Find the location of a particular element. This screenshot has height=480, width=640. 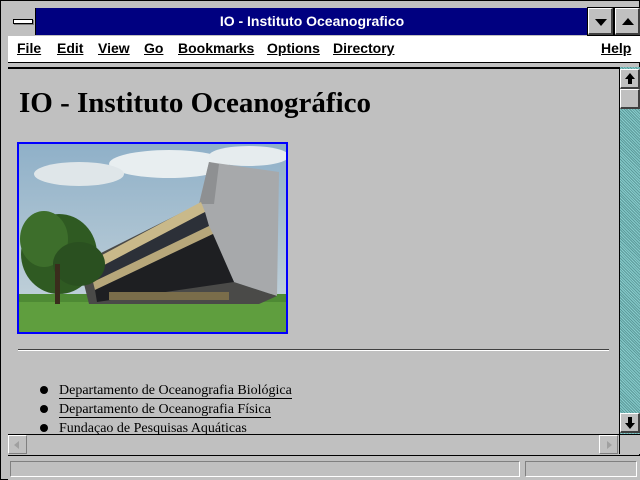

menu-options-label: Options is located at coordinates (293, 48).